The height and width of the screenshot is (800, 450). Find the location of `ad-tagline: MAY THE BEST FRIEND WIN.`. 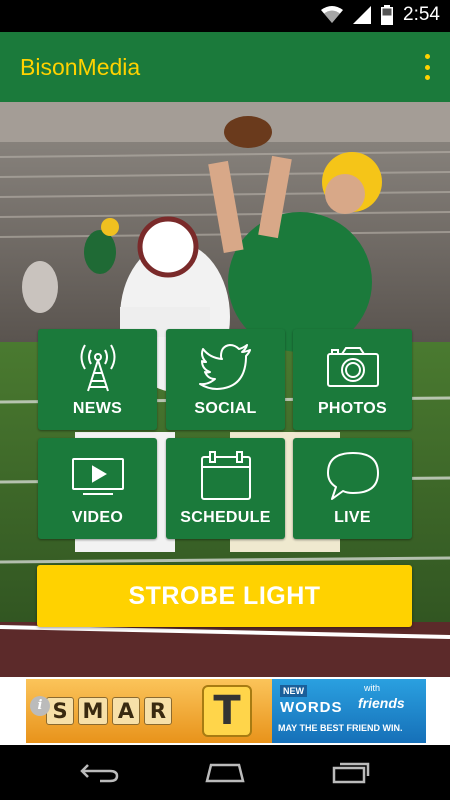

ad-tagline: MAY THE BEST FRIEND WIN. is located at coordinates (340, 728).